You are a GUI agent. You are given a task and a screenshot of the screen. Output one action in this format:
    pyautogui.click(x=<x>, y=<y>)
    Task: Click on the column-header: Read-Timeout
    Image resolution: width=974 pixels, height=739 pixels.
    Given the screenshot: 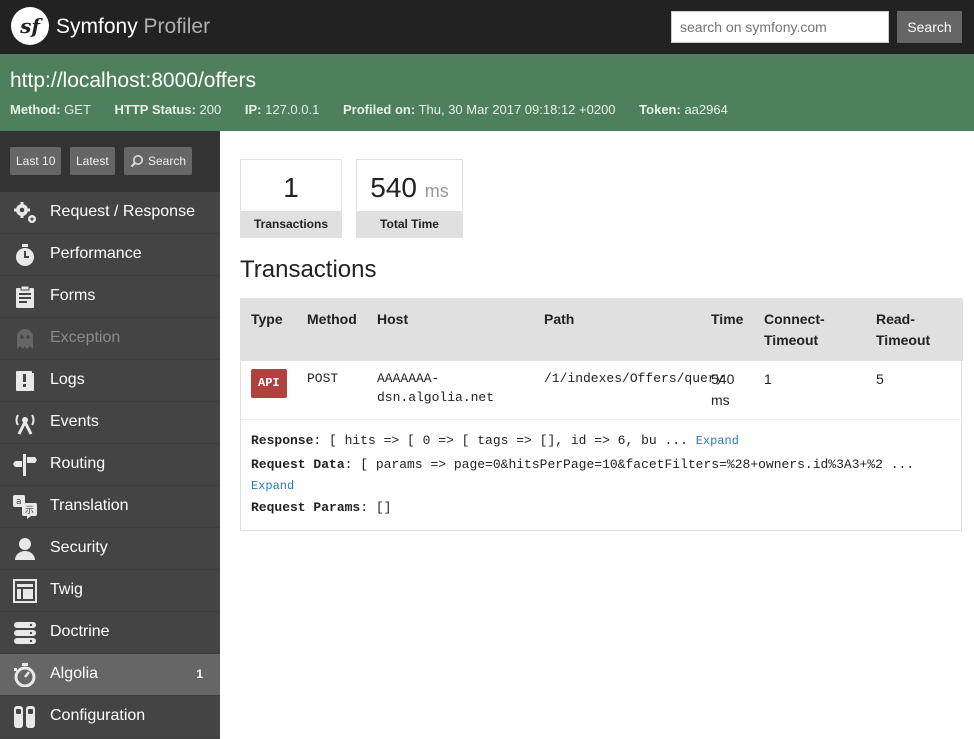 What is the action you would take?
    pyautogui.click(x=914, y=330)
    